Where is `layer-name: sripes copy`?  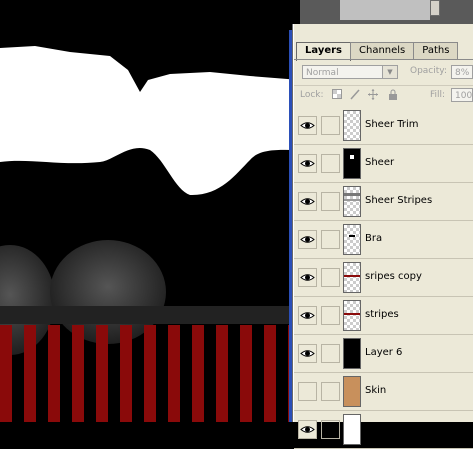
layer-name: sripes copy is located at coordinates (393, 276).